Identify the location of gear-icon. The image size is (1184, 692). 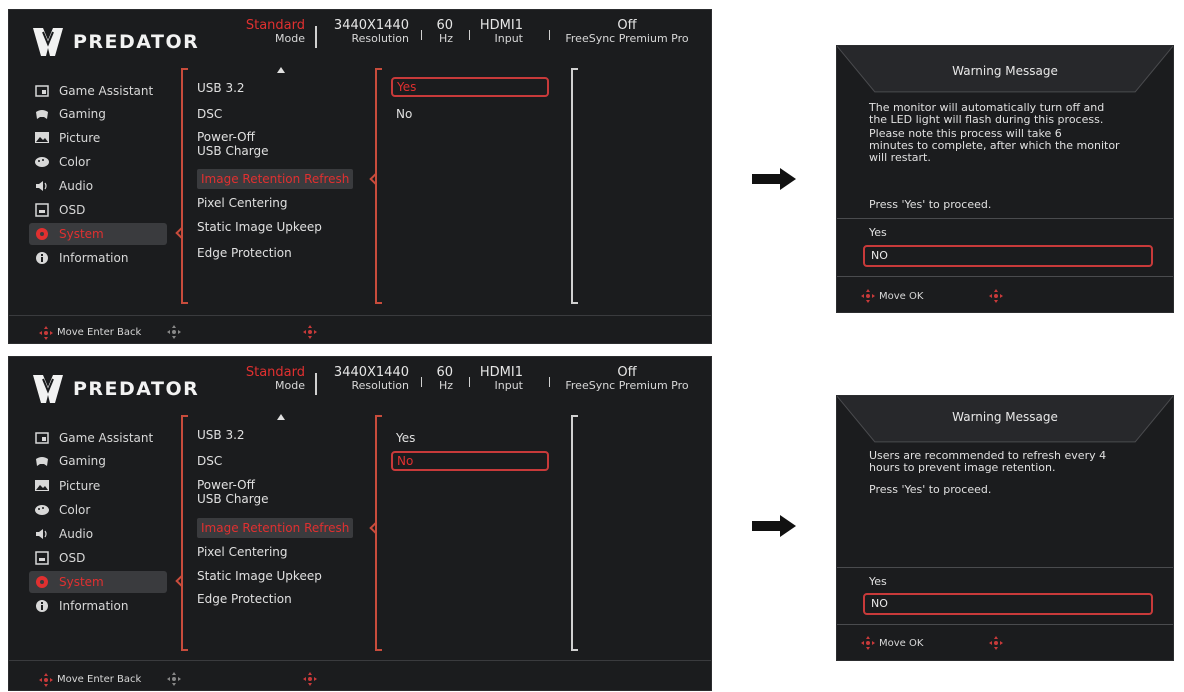
(42, 582).